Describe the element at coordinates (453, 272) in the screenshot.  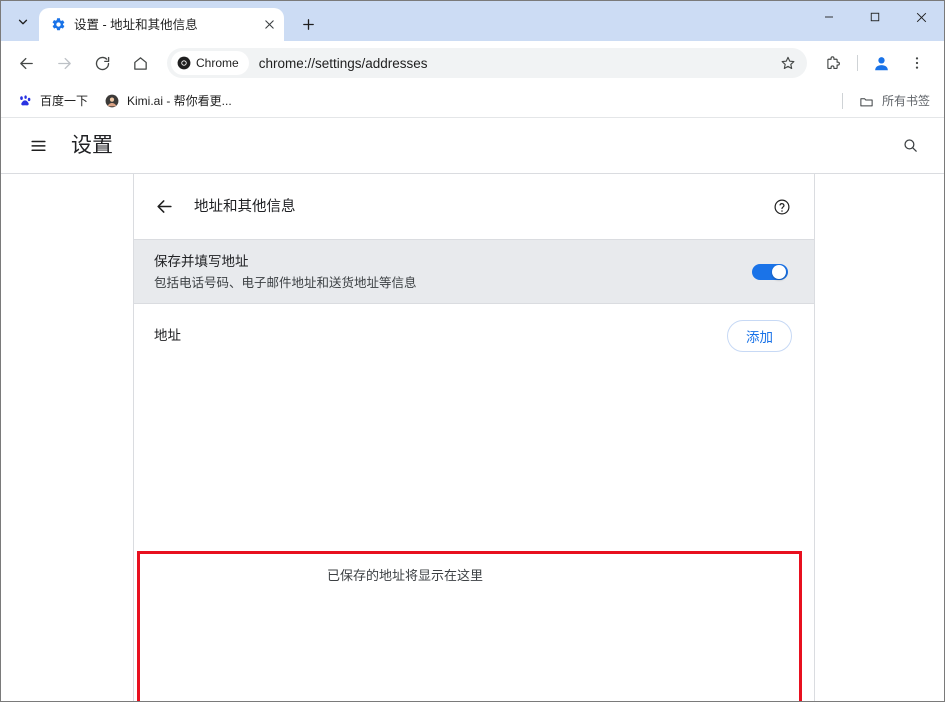
I see `save-addresses-text: 保存并填写地址 包括电话号码、电子邮件地址和送货地址等信息` at that location.